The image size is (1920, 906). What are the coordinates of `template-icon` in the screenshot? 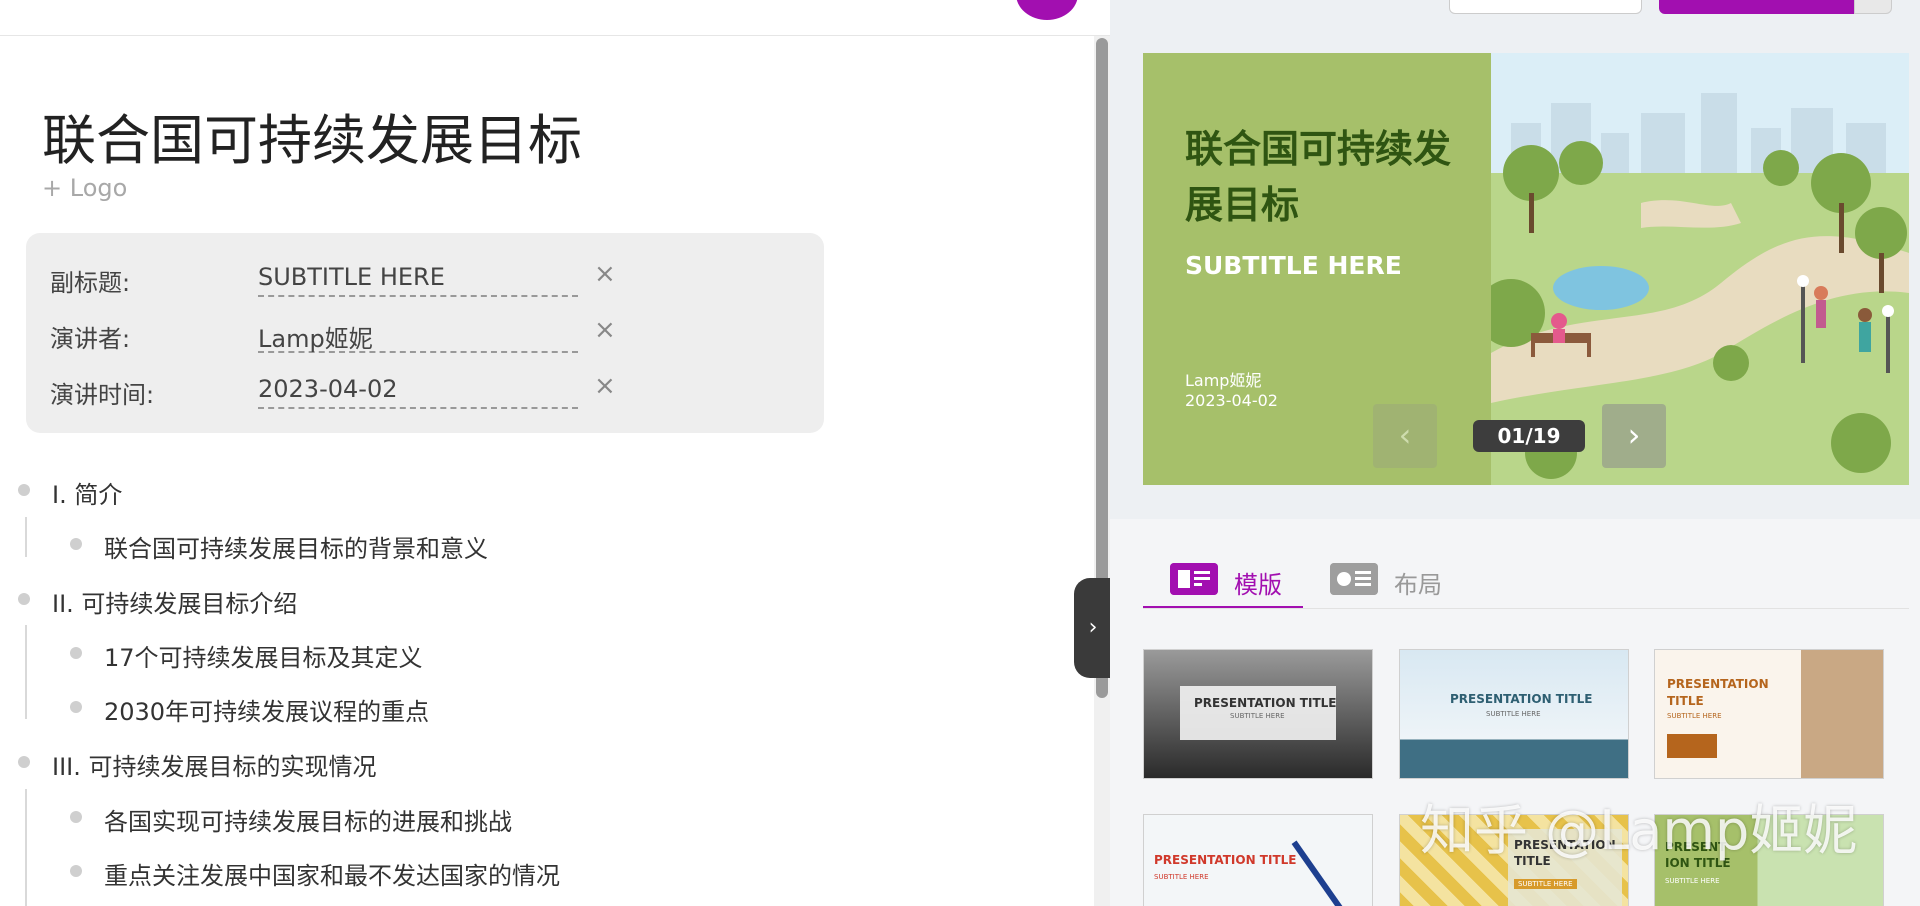 It's located at (1194, 579).